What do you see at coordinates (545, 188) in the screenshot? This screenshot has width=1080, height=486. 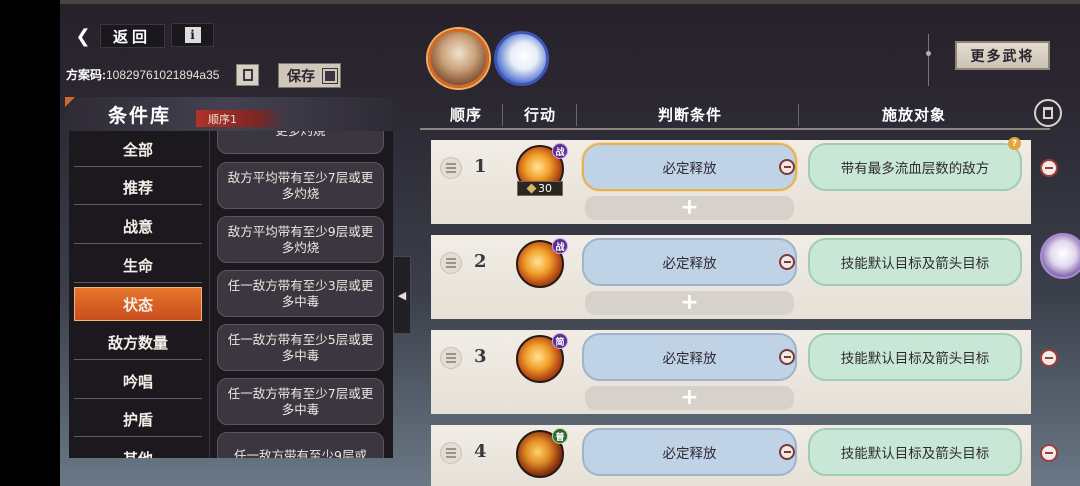 I see `skill-cost-value: 30` at bounding box center [545, 188].